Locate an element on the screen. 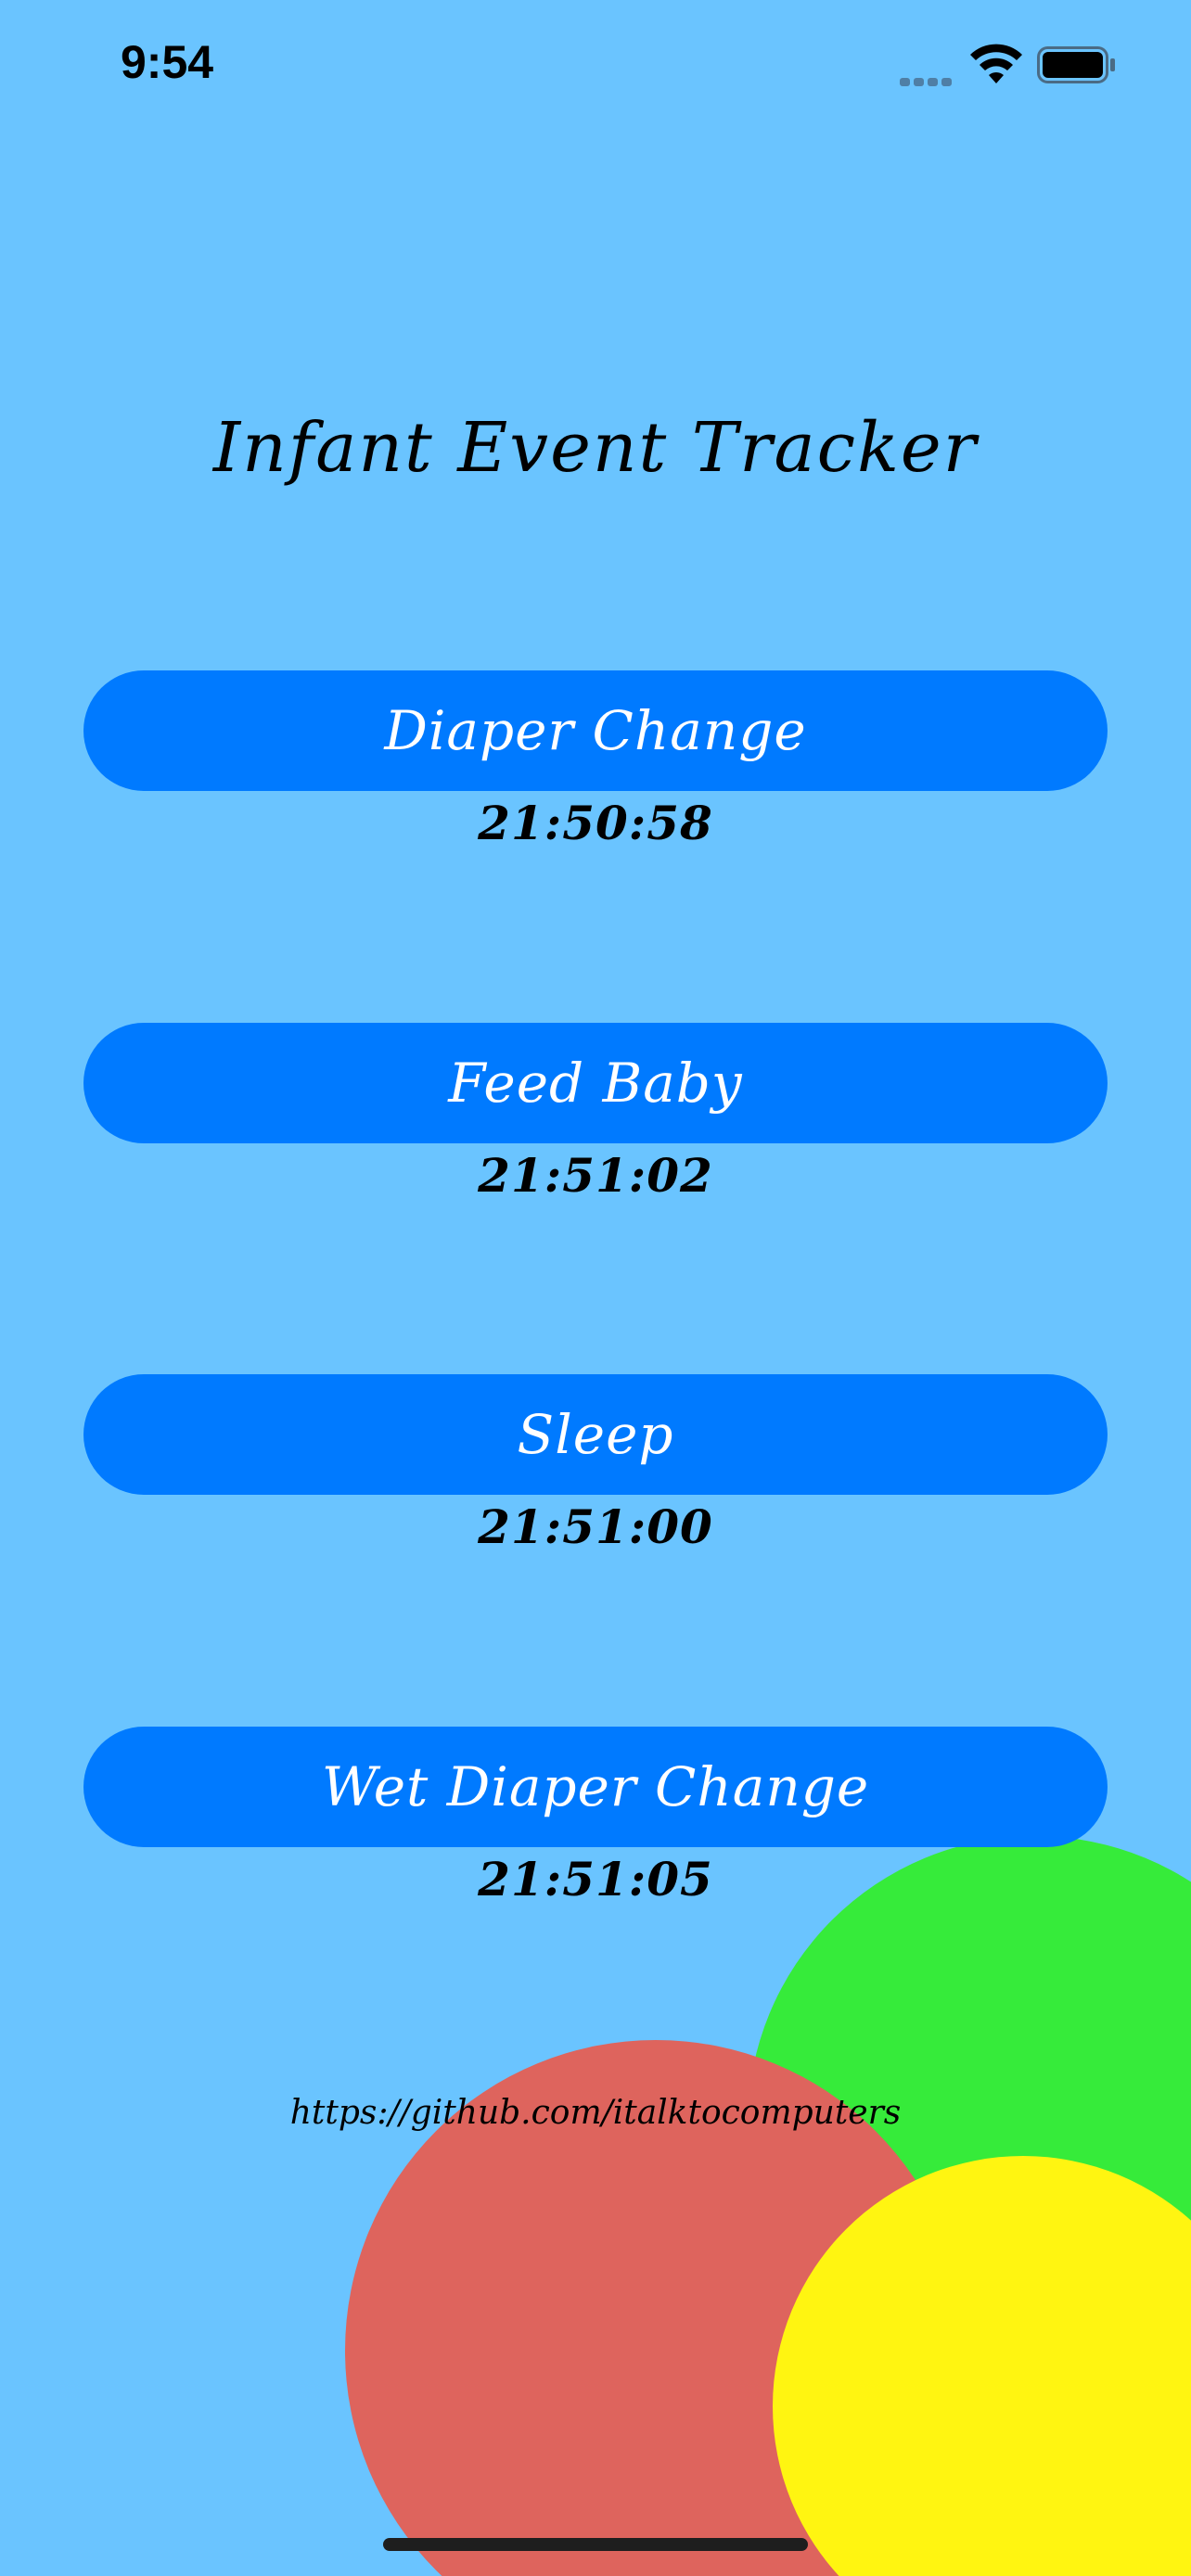 This screenshot has width=1191, height=2576. wifi-icon is located at coordinates (996, 64).